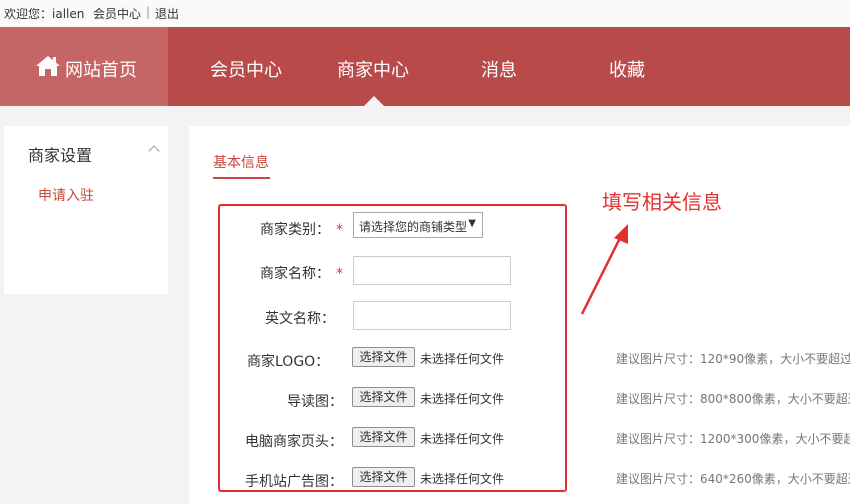 This screenshot has height=504, width=850. What do you see at coordinates (627, 69) in the screenshot?
I see `nav-item-favorites: 收藏` at bounding box center [627, 69].